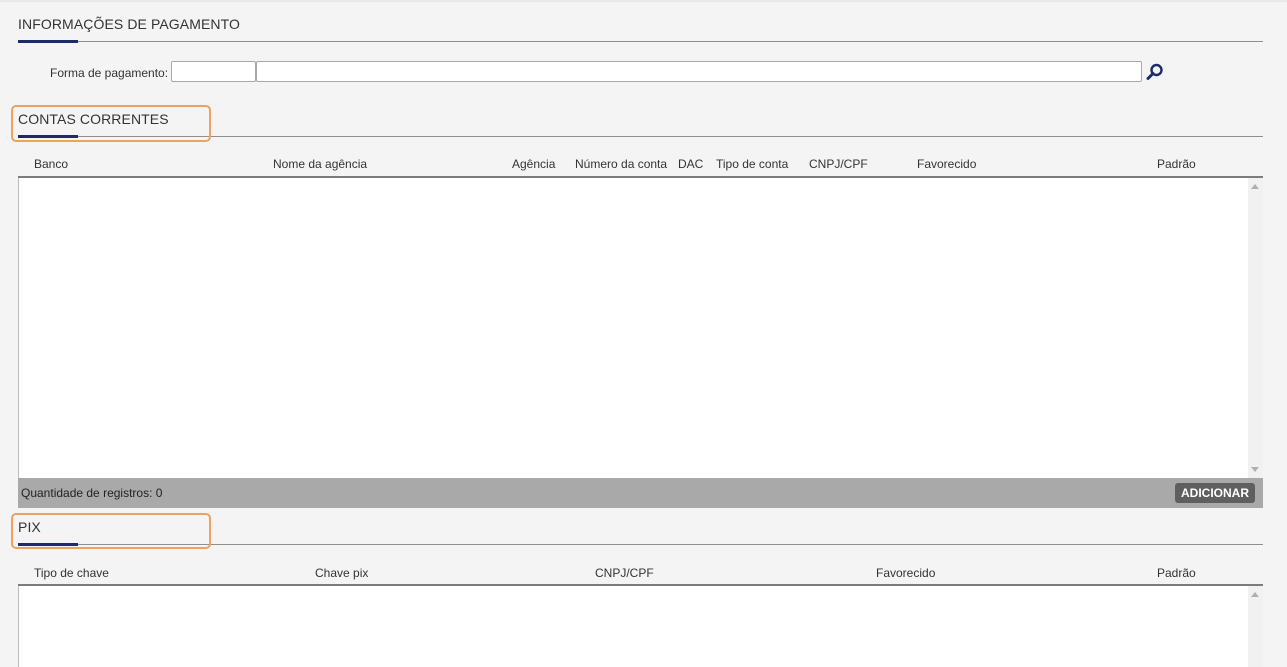 The image size is (1287, 667). I want to click on column-header-padrao: Padrão, so click(1176, 164).